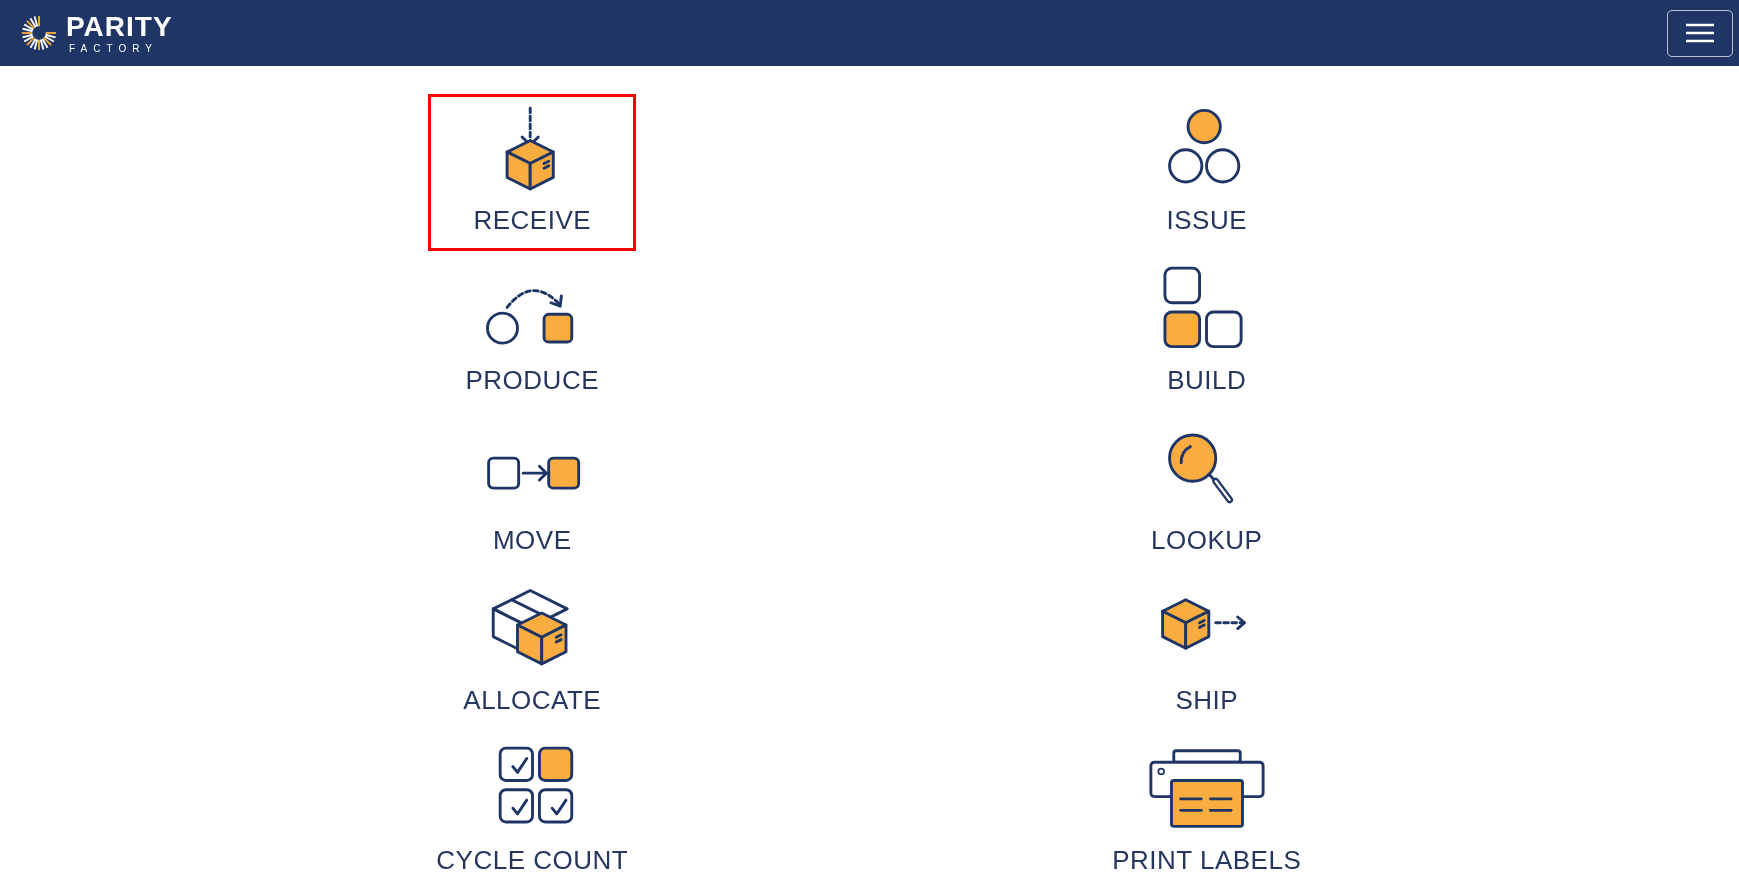 Image resolution: width=1739 pixels, height=873 pixels. What do you see at coordinates (1206, 172) in the screenshot?
I see `menu-tile: ISSUE` at bounding box center [1206, 172].